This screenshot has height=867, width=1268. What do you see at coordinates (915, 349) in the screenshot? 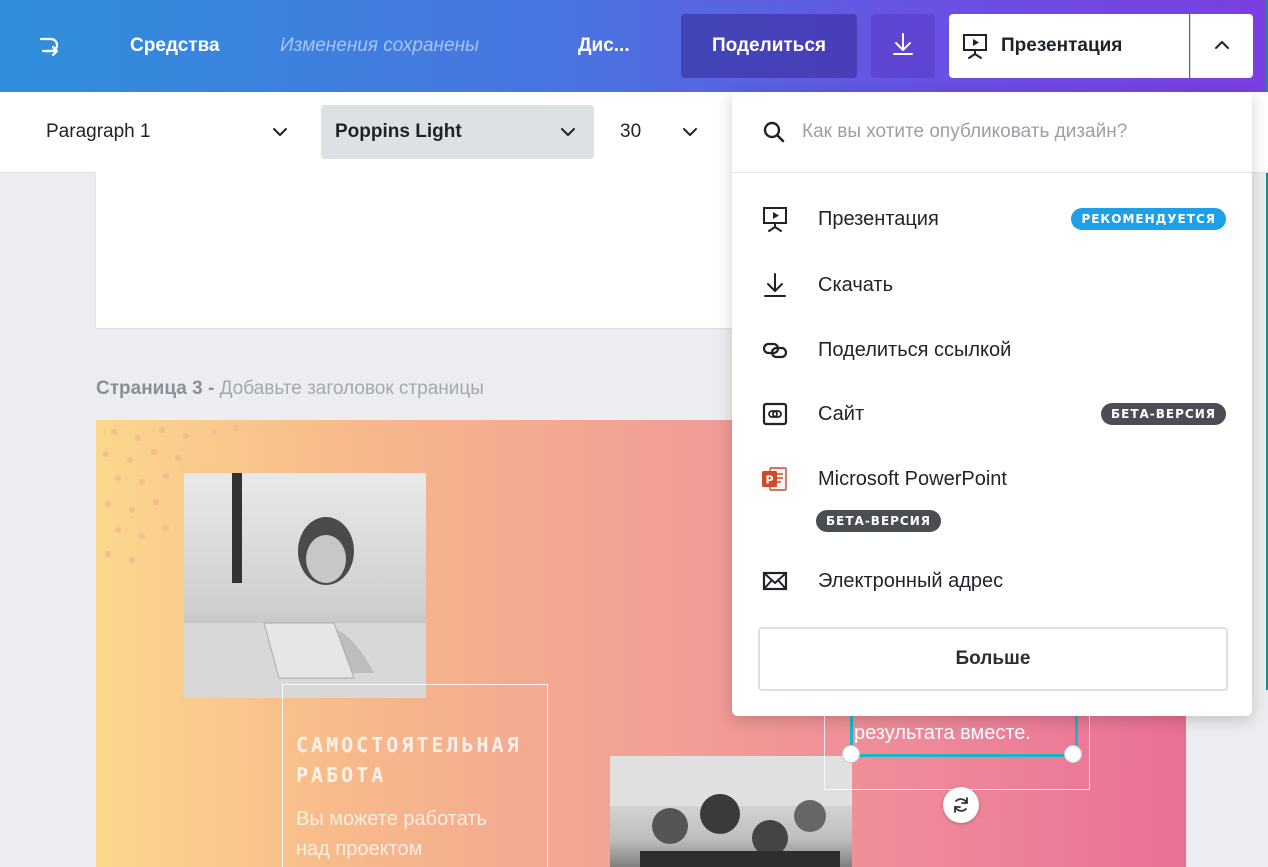
I see `menu-item-label: Поделиться ссылкой` at bounding box center [915, 349].